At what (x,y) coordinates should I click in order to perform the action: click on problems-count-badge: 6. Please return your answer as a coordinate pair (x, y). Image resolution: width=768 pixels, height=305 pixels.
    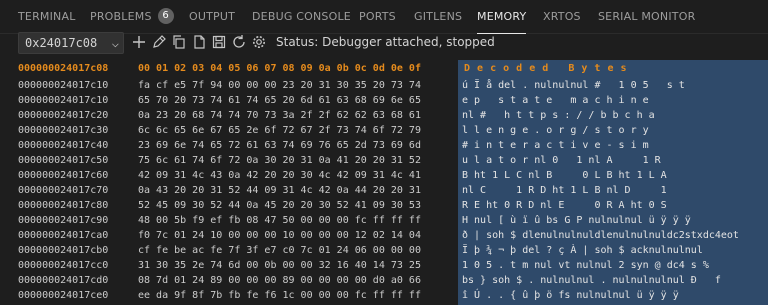
    Looking at the image, I should click on (165, 16).